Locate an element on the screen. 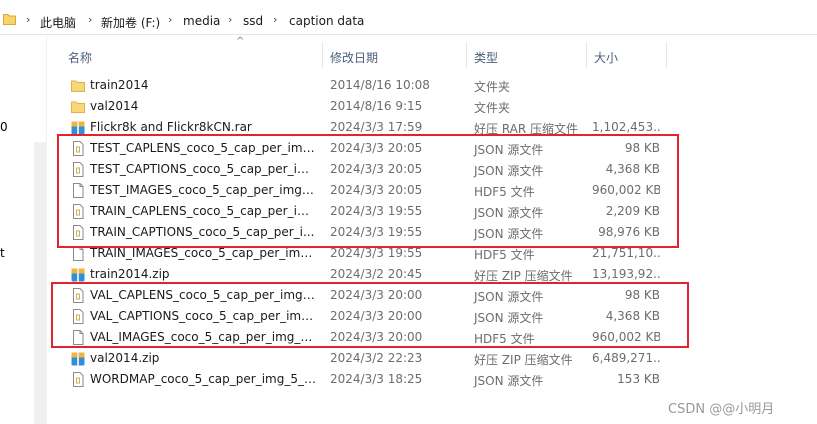 The height and width of the screenshot is (424, 817). file-name: Flickr8k and Flickr8kCN.rar is located at coordinates (171, 127).